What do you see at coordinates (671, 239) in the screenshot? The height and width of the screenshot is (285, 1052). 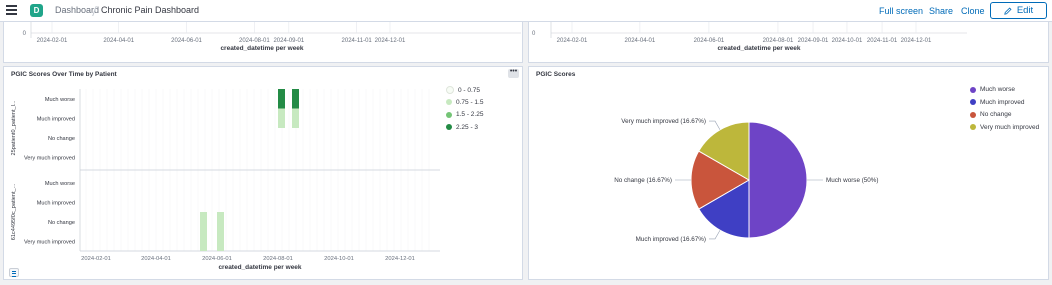 I see `pie-slice-label: Much improved (16.67%)` at bounding box center [671, 239].